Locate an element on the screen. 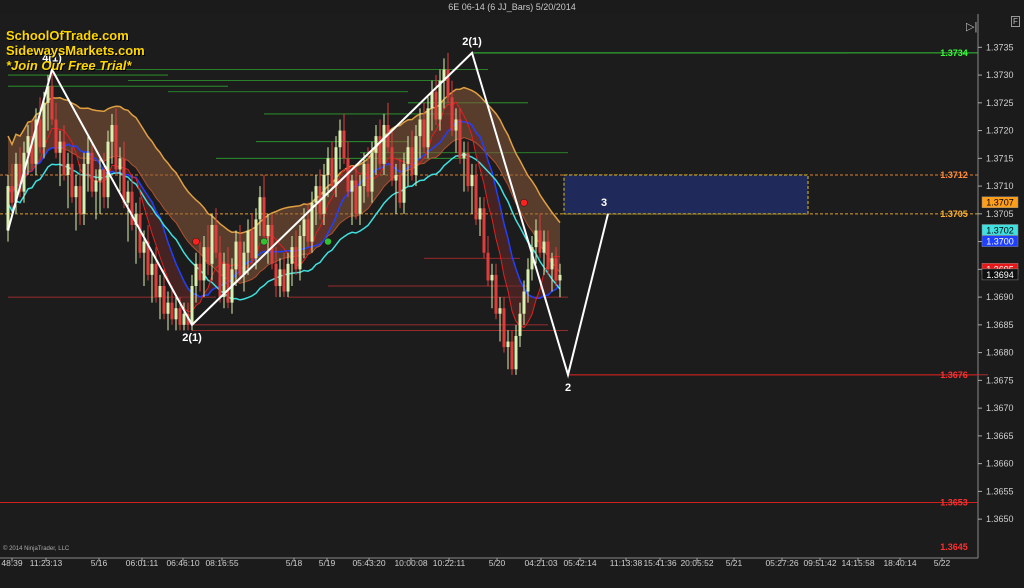  time-tick-label: 05:42:14 is located at coordinates (579, 563).